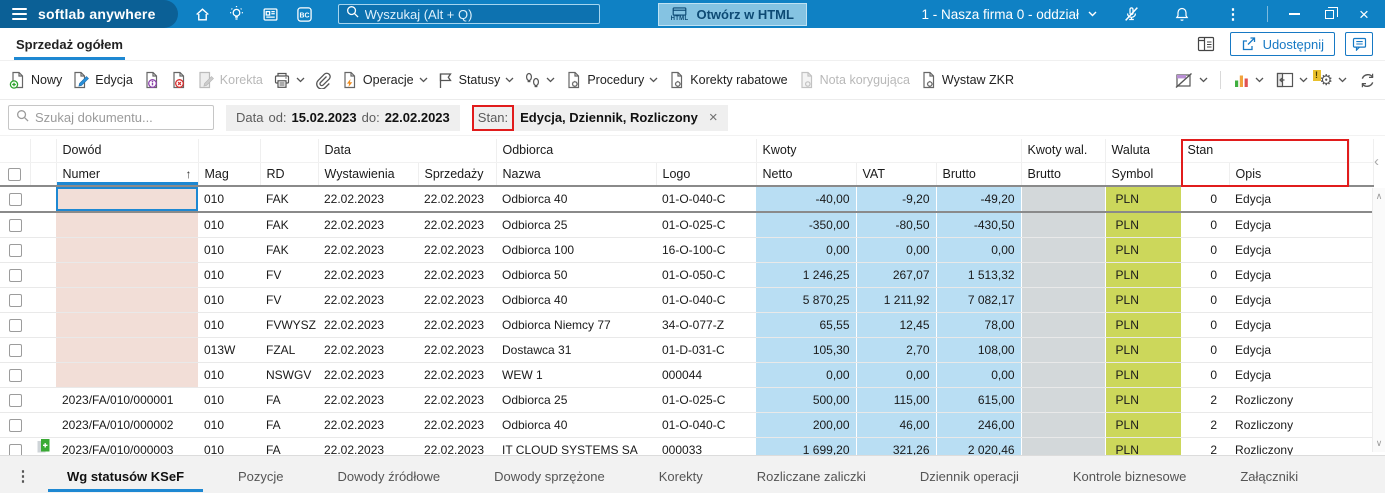  What do you see at coordinates (806, 375) in the screenshot?
I see `cell-netto: 0,00` at bounding box center [806, 375].